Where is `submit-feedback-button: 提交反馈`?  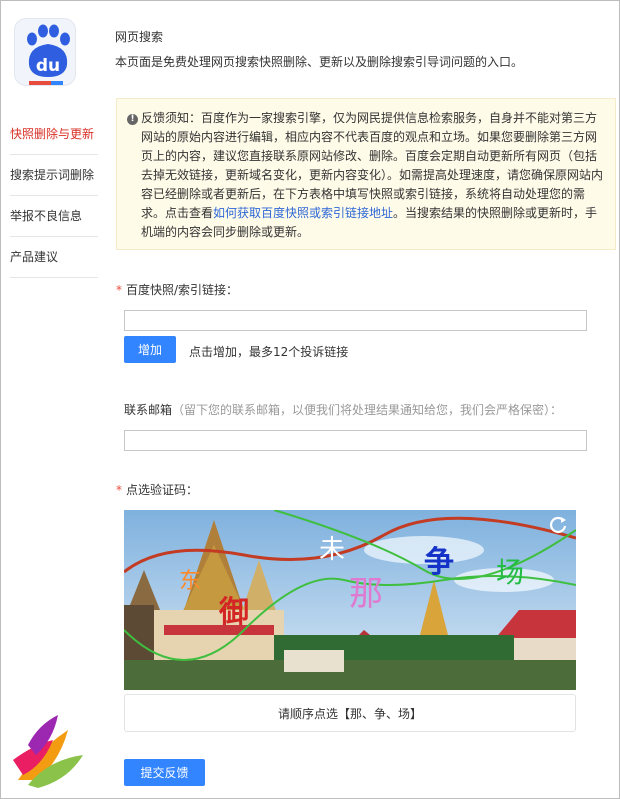
submit-feedback-button: 提交反馈 is located at coordinates (164, 772).